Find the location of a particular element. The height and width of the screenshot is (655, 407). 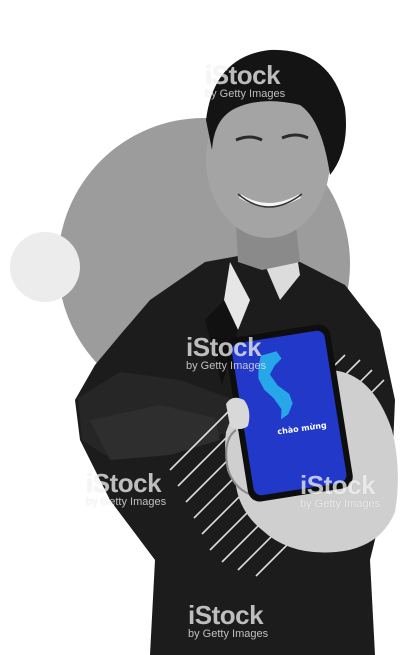

watermark-middle: iStock by Getty Images is located at coordinates (226, 353).